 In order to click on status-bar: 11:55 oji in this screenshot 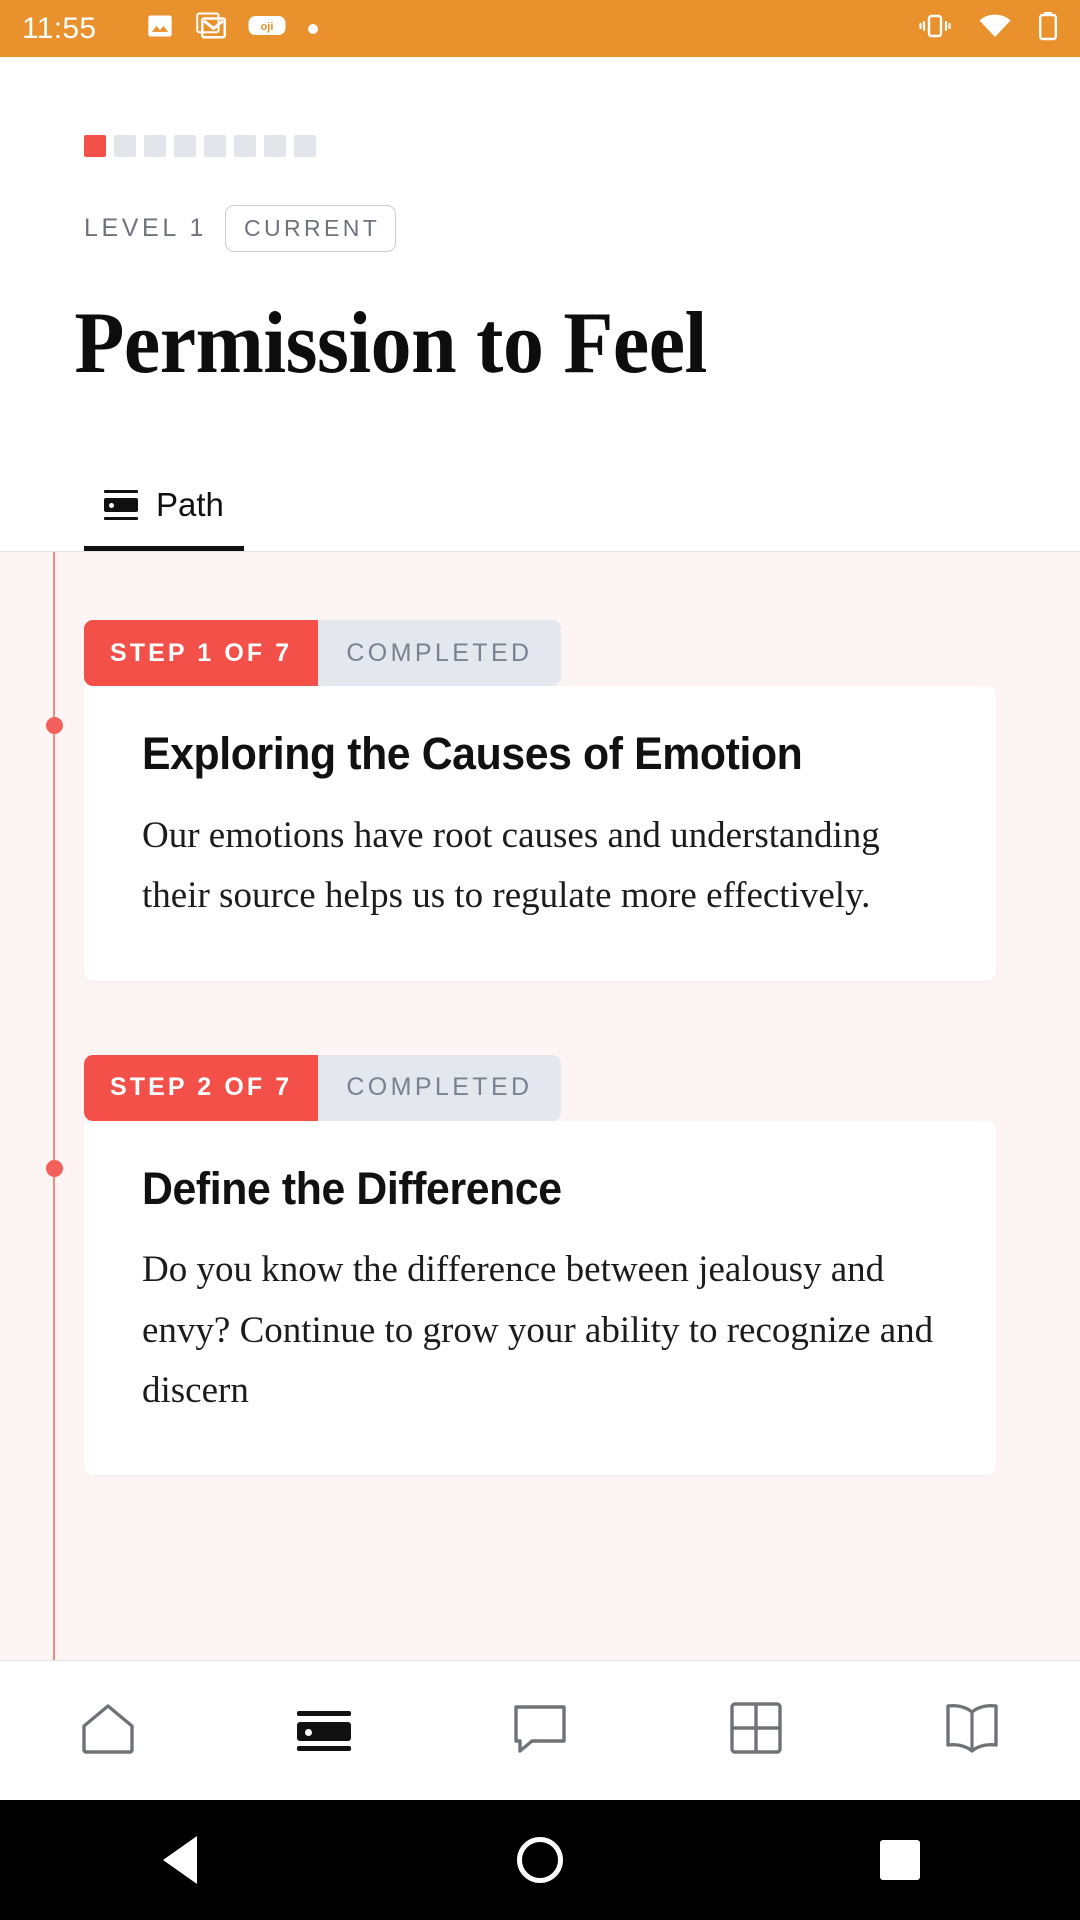, I will do `click(540, 28)`.